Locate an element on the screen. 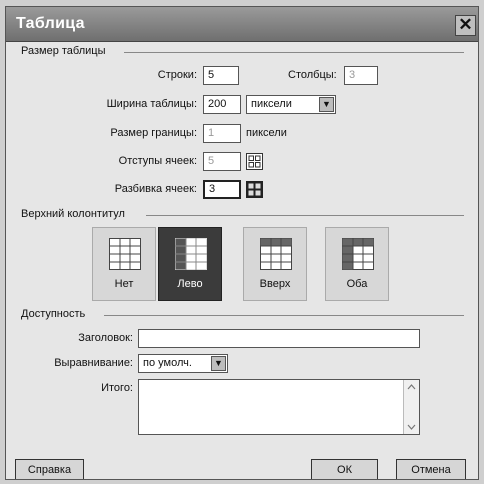  table-no-header-icon is located at coordinates (125, 254).